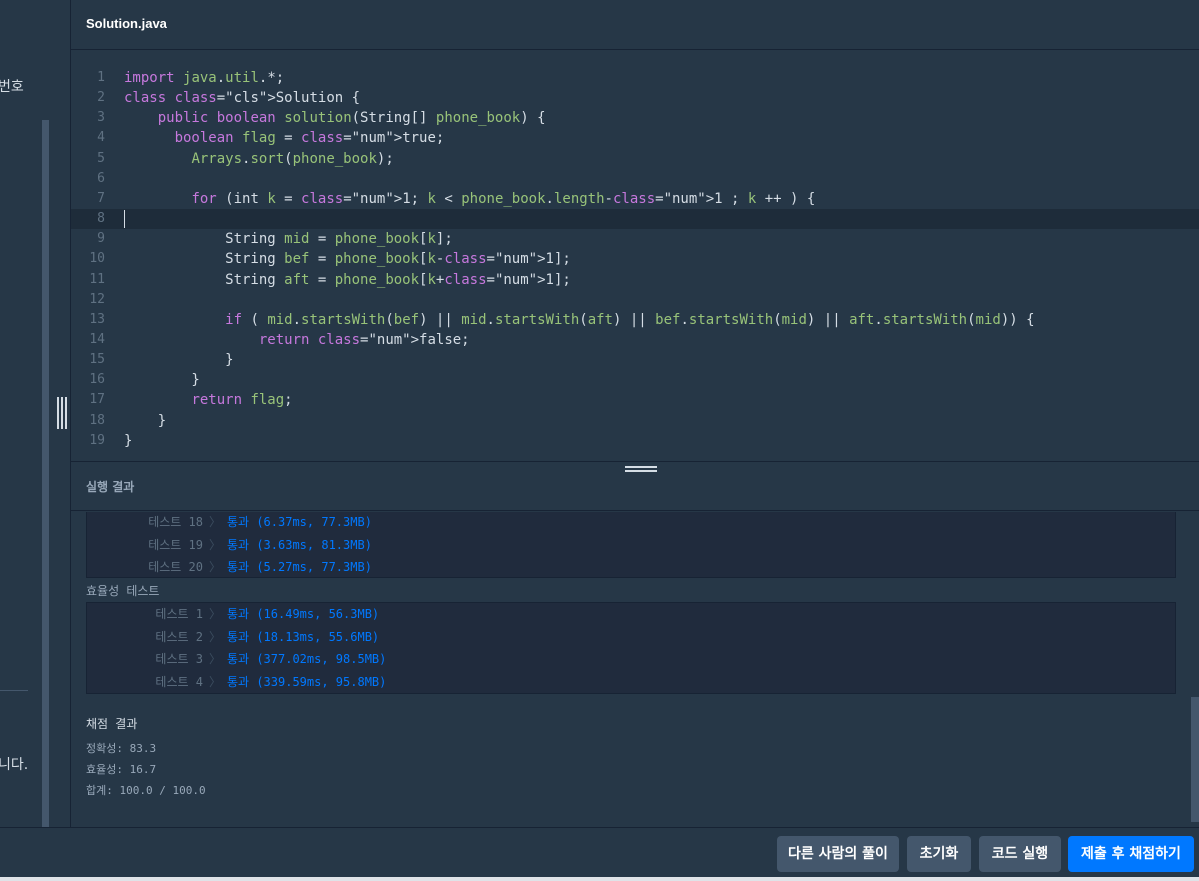 The height and width of the screenshot is (881, 1199). I want to click on code-line: 14 return class="num">false;, so click(635, 340).